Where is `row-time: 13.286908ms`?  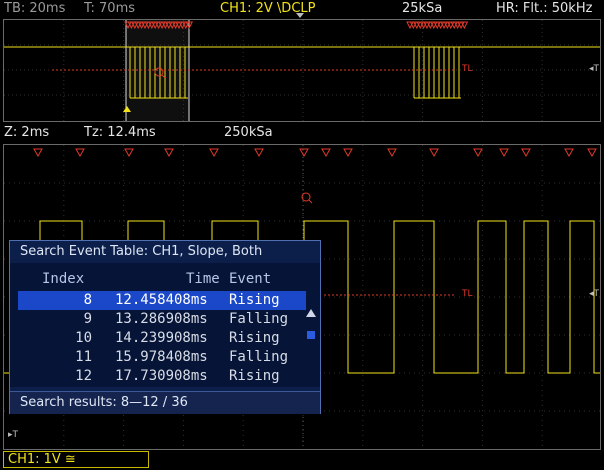 row-time: 13.286908ms is located at coordinates (161, 319).